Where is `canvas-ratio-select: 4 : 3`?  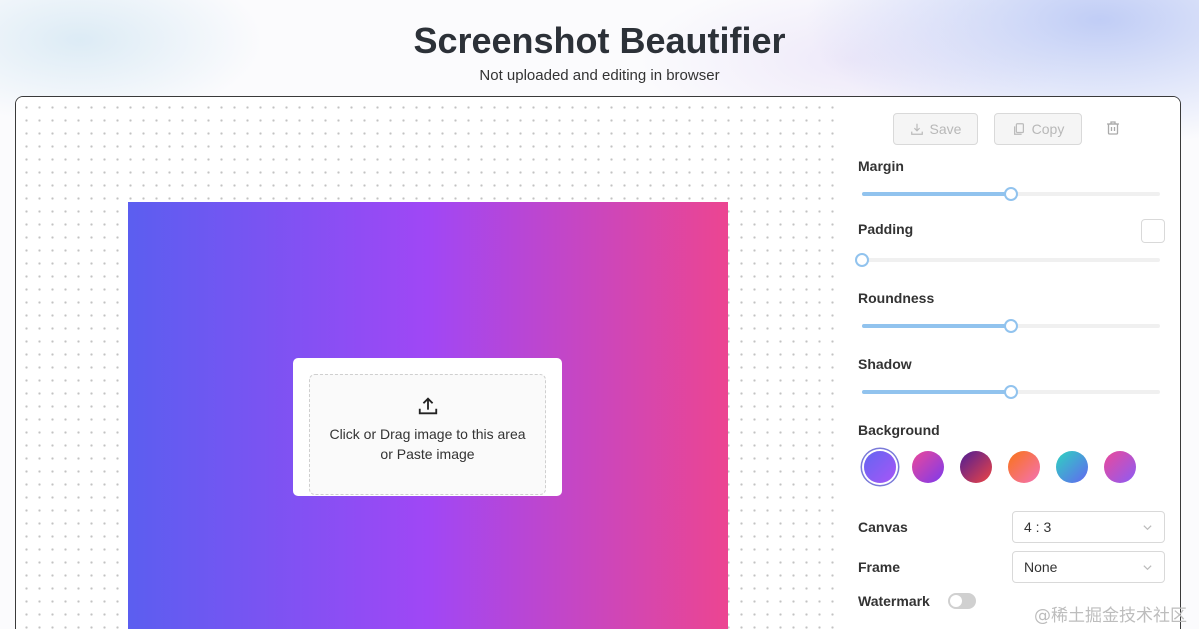
canvas-ratio-select: 4 : 3 is located at coordinates (1088, 527).